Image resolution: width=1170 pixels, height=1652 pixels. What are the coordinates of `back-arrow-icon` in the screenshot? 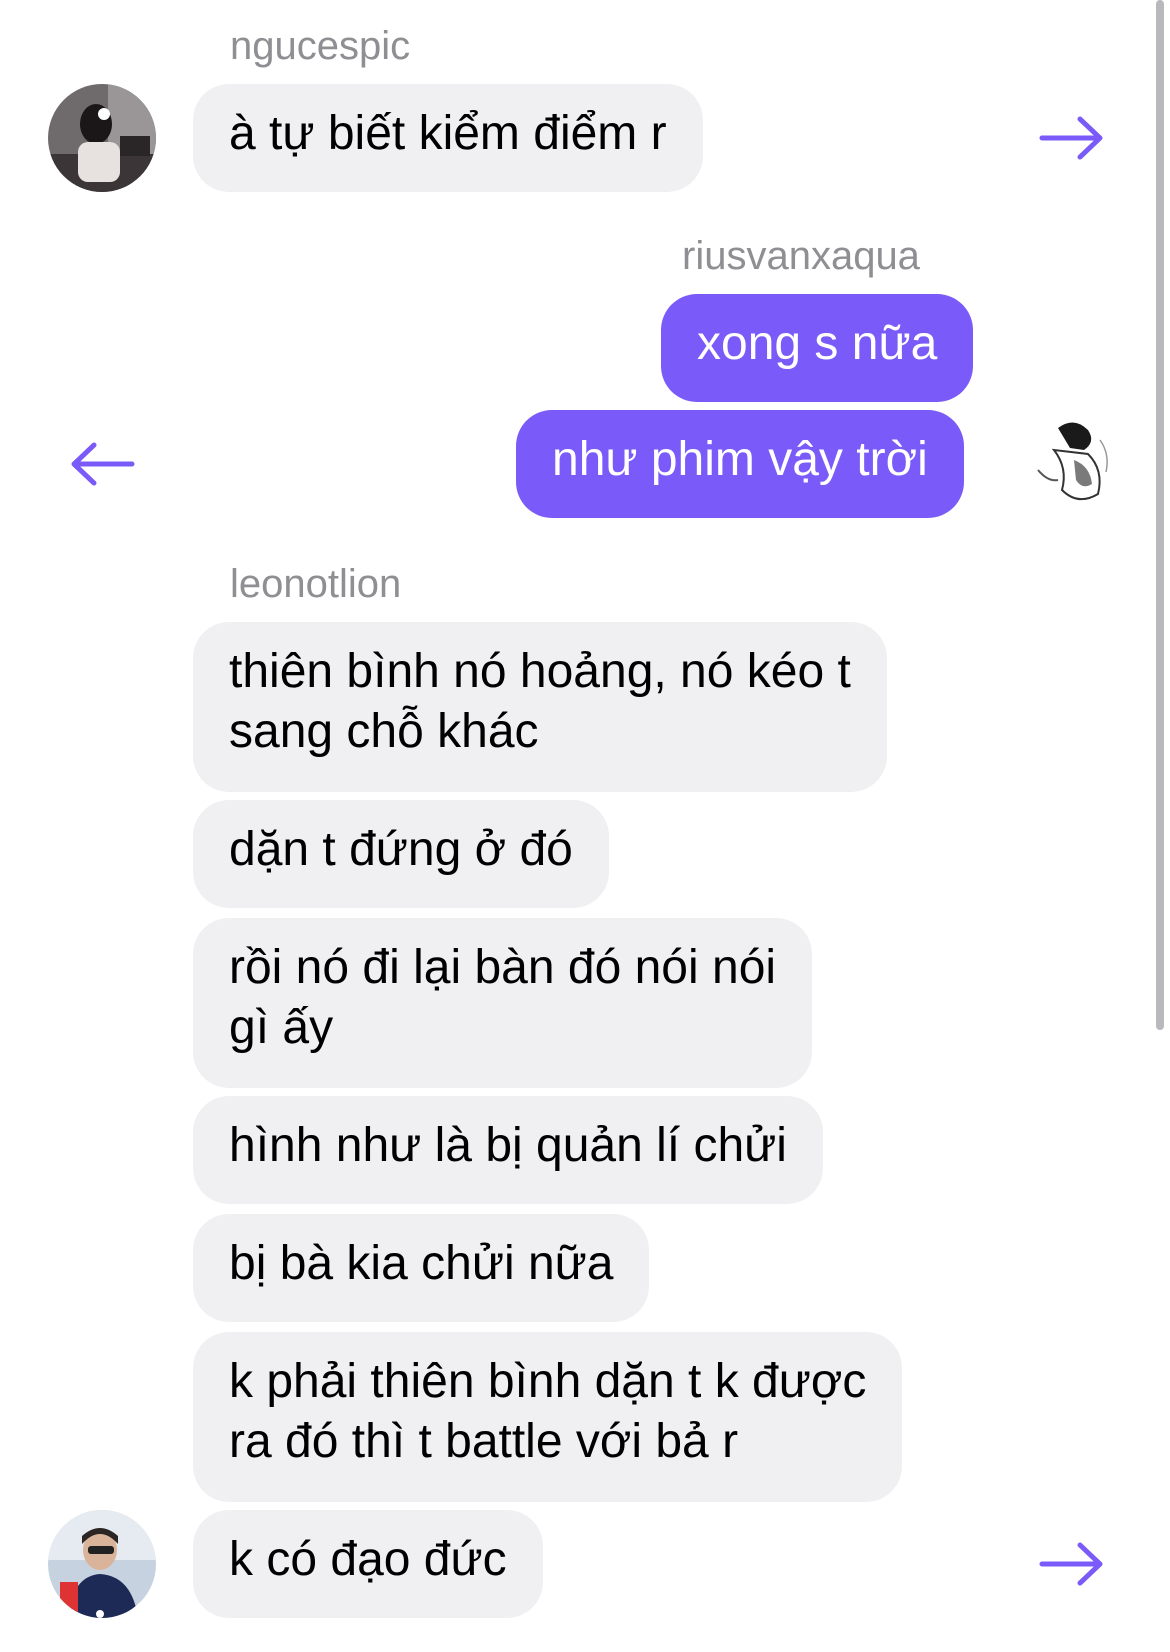 It's located at (102, 464).